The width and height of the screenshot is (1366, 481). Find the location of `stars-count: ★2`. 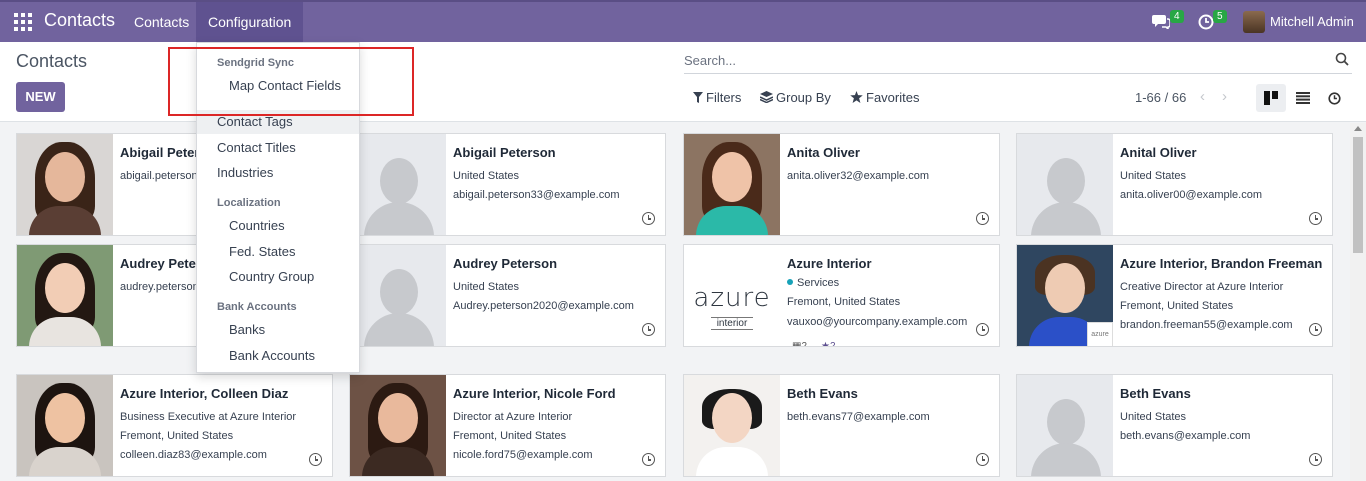

stars-count: ★2 is located at coordinates (828, 344).